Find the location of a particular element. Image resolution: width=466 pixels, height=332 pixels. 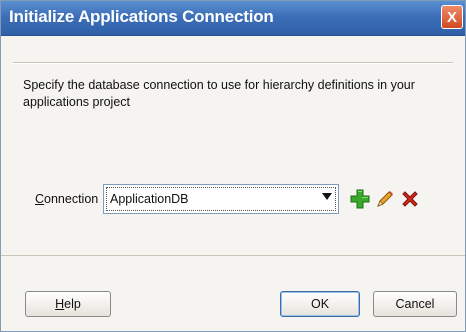

help-mnemonic: H is located at coordinates (60, 304).